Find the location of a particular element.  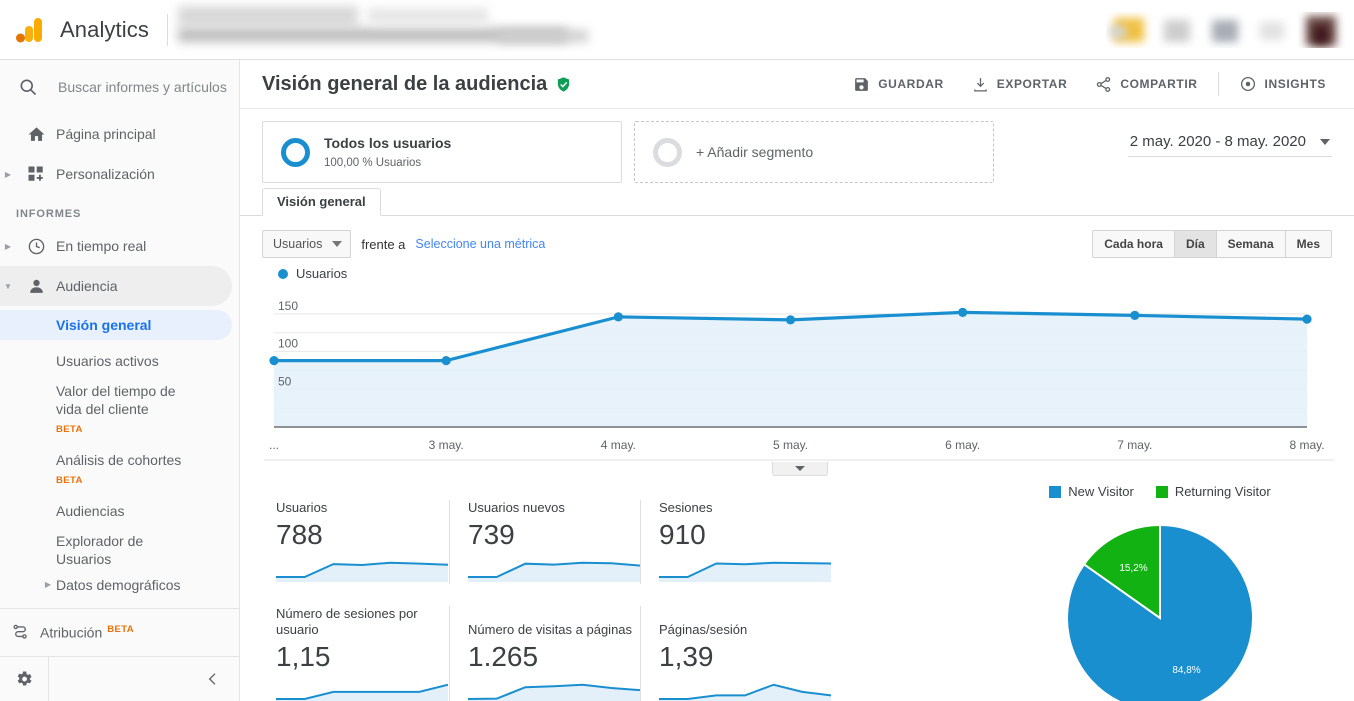

metric-label: Número de sesiones por usuario is located at coordinates (347, 621).